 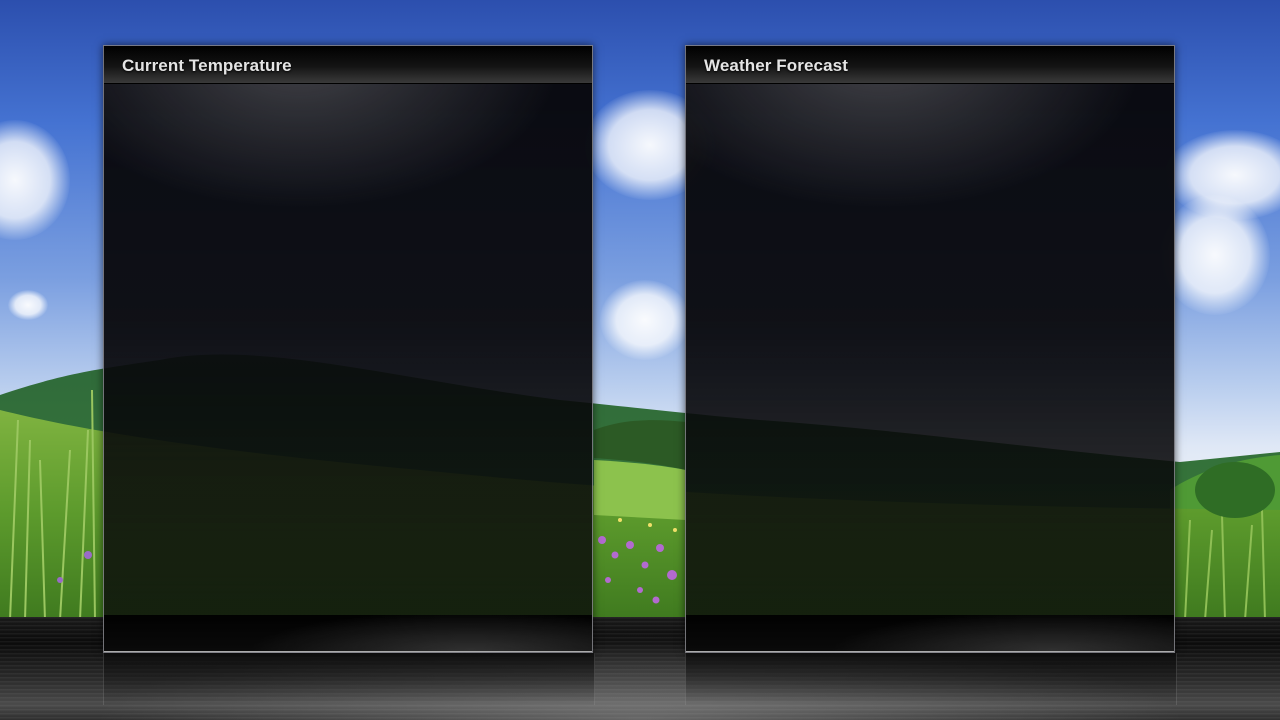 What do you see at coordinates (348, 65) in the screenshot?
I see `panel-header: Current Temperature` at bounding box center [348, 65].